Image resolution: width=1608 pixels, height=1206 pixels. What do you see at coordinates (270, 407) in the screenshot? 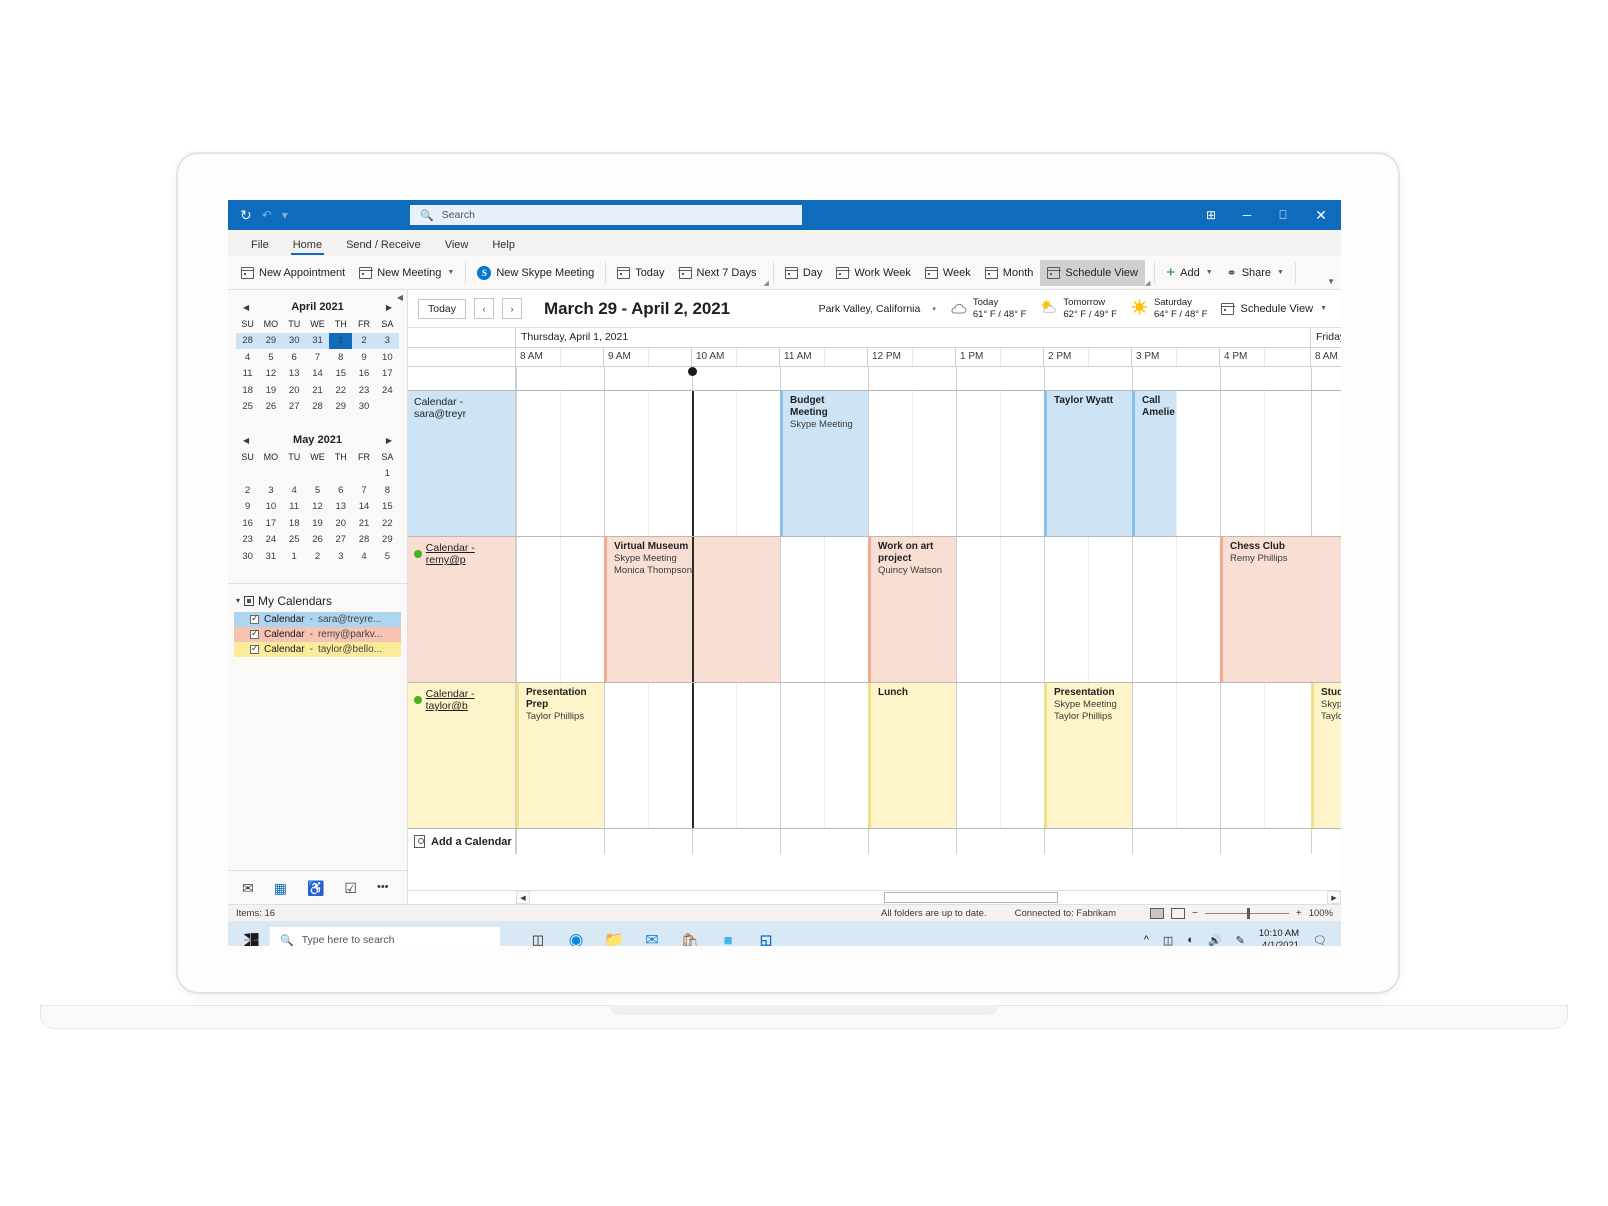
I see `day-cell: 26` at bounding box center [270, 407].